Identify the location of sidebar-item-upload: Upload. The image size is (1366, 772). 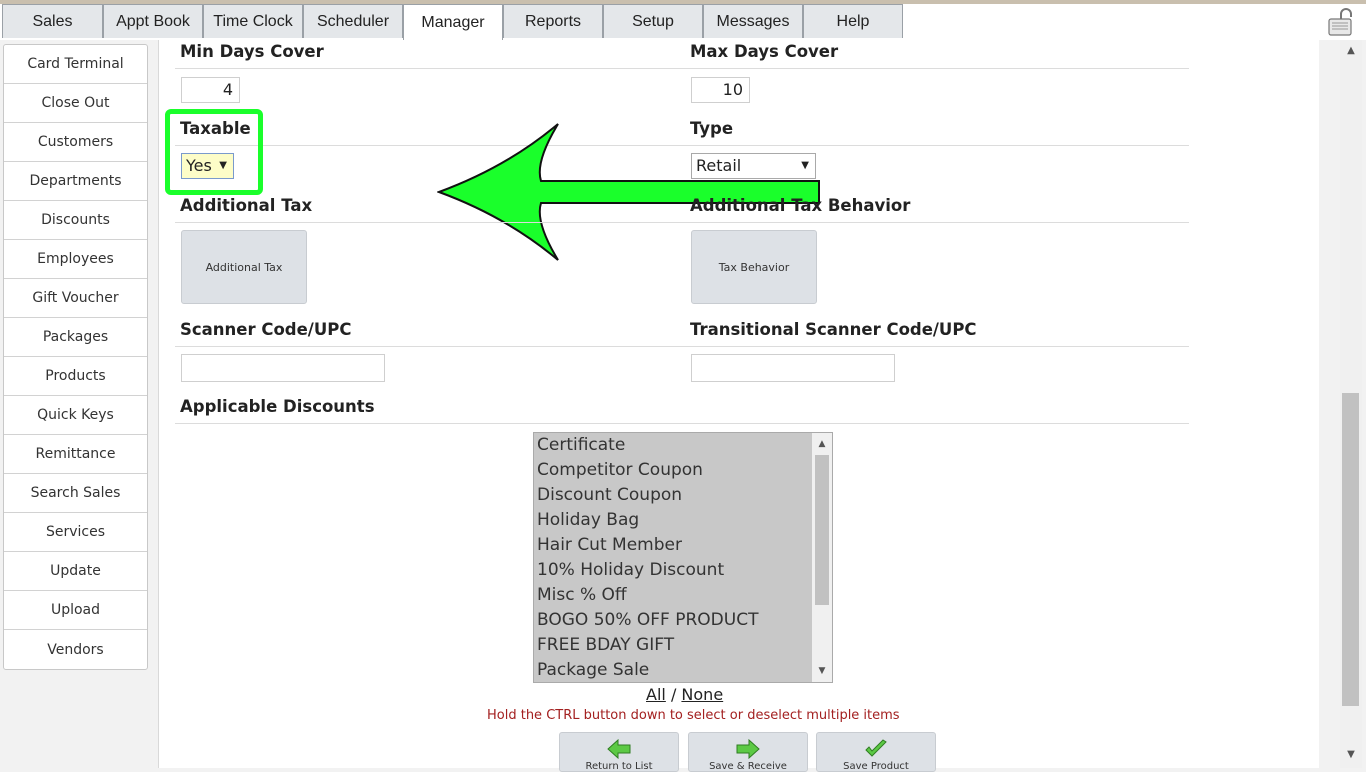
(75, 610).